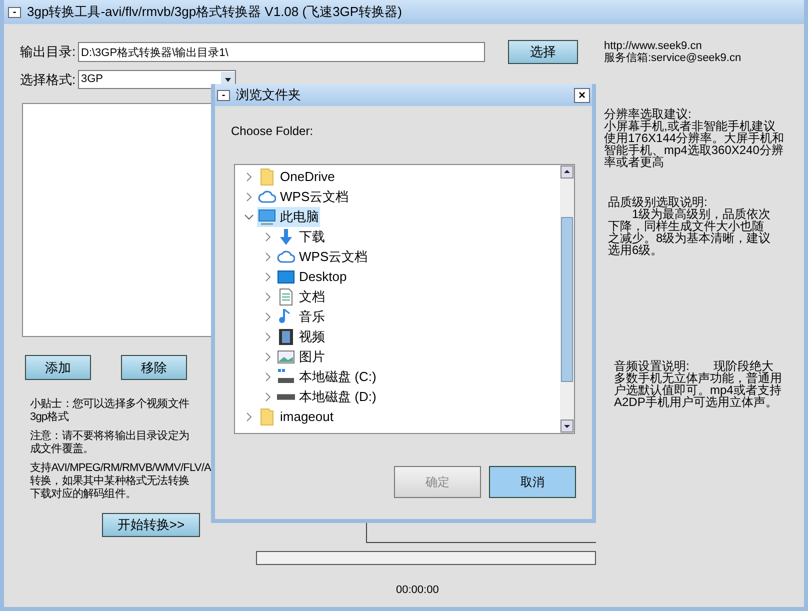 The width and height of the screenshot is (808, 611). Describe the element at coordinates (286, 277) in the screenshot. I see `desktop-icon` at that location.